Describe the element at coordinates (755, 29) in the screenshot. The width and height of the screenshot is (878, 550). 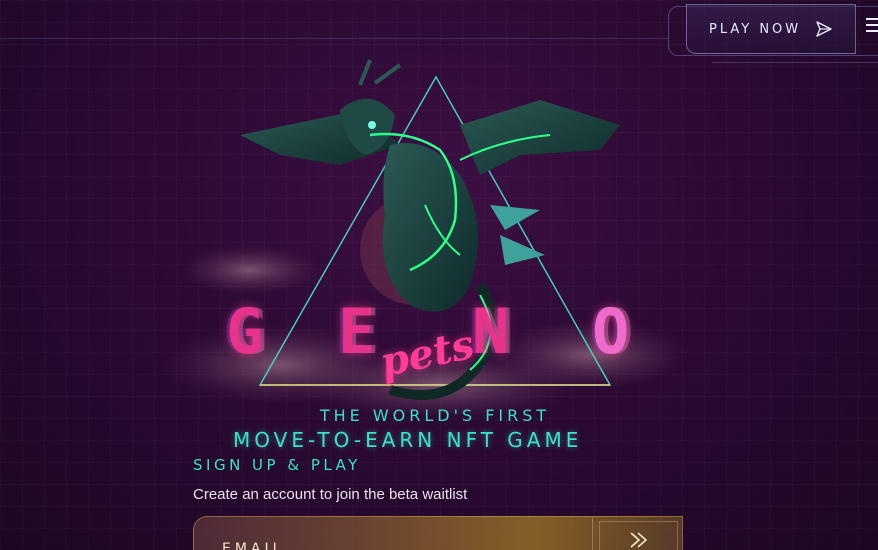
I see `play-now-label: PLAY NOW` at that location.